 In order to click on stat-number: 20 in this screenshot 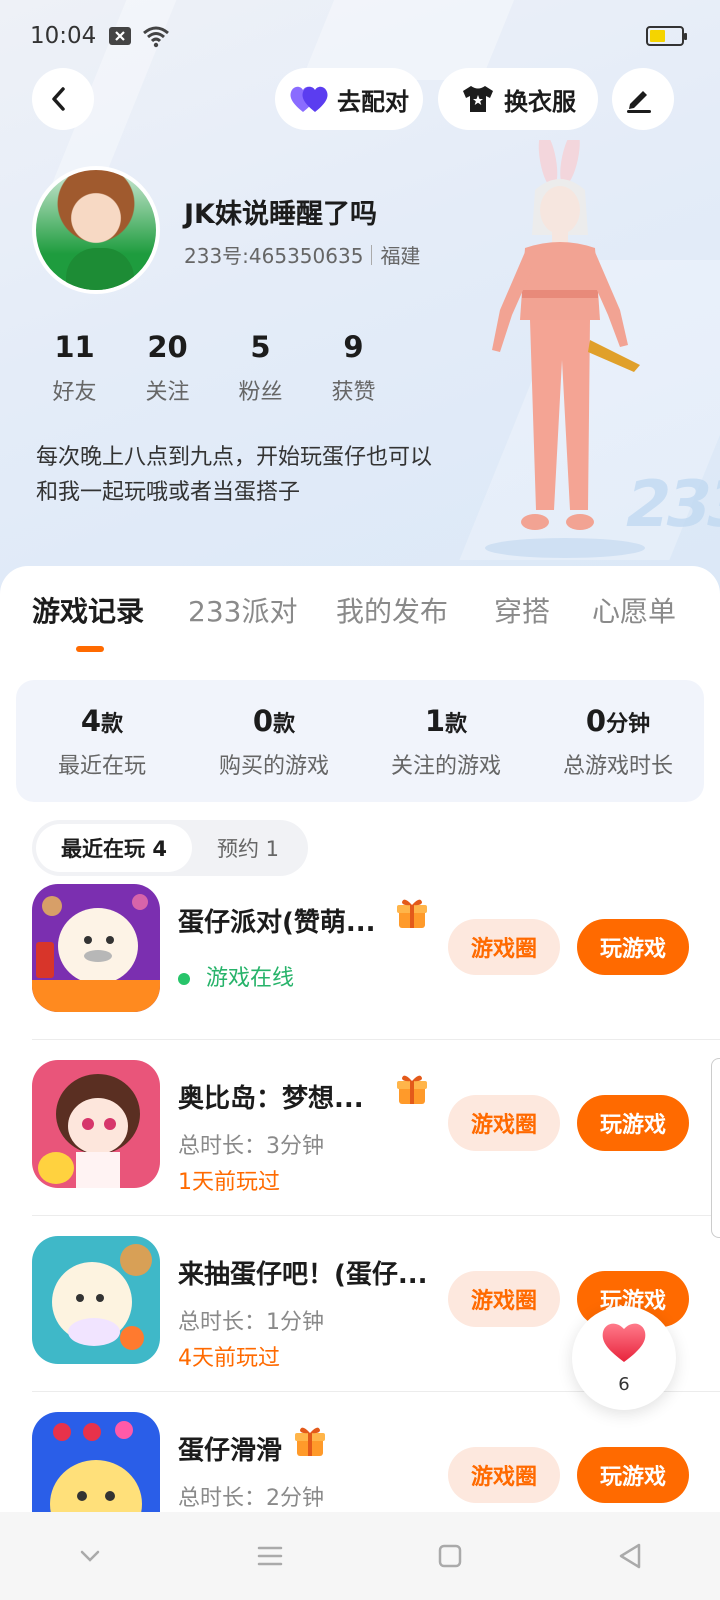, I will do `click(167, 347)`.